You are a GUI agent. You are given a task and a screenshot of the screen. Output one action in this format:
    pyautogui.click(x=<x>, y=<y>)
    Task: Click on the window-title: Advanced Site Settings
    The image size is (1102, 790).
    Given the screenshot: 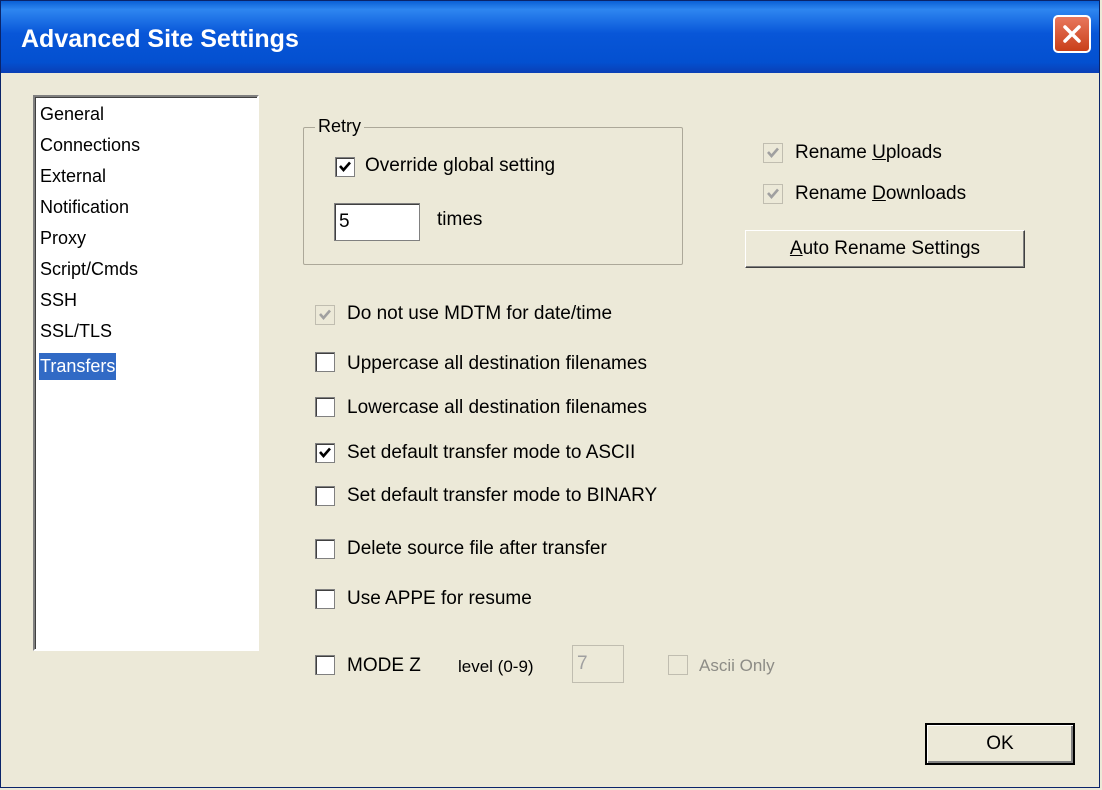 What is the action you would take?
    pyautogui.click(x=160, y=39)
    